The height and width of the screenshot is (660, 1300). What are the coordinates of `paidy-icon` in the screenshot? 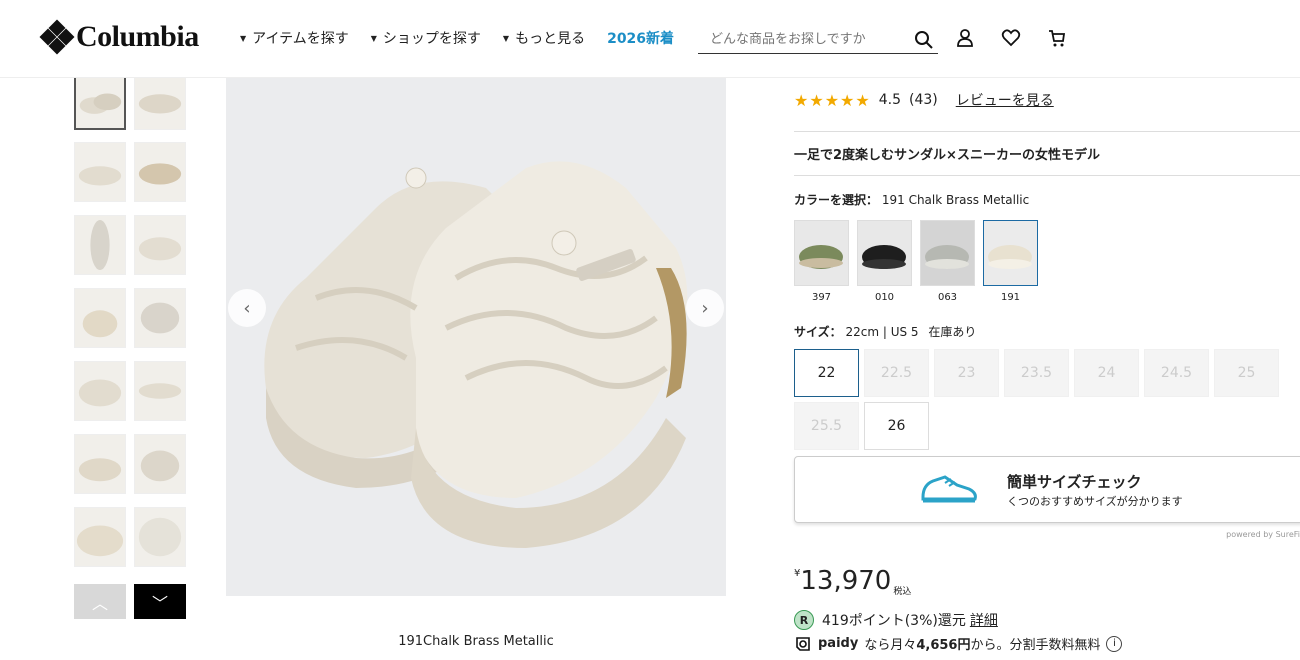 It's located at (803, 643).